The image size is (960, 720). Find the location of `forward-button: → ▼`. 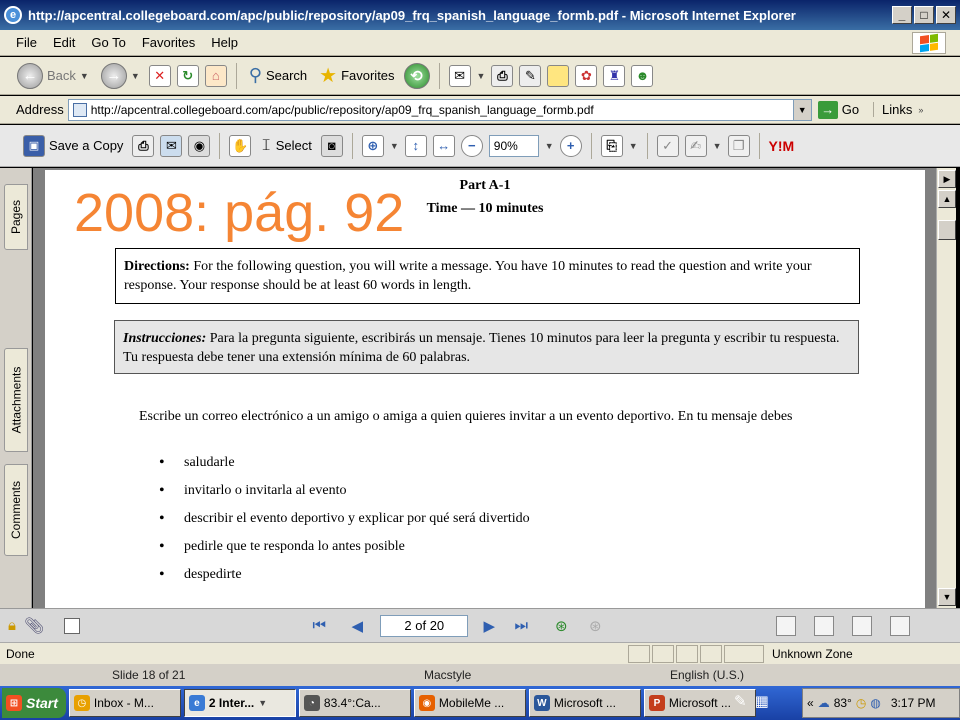

forward-button: → ▼ is located at coordinates (120, 76).